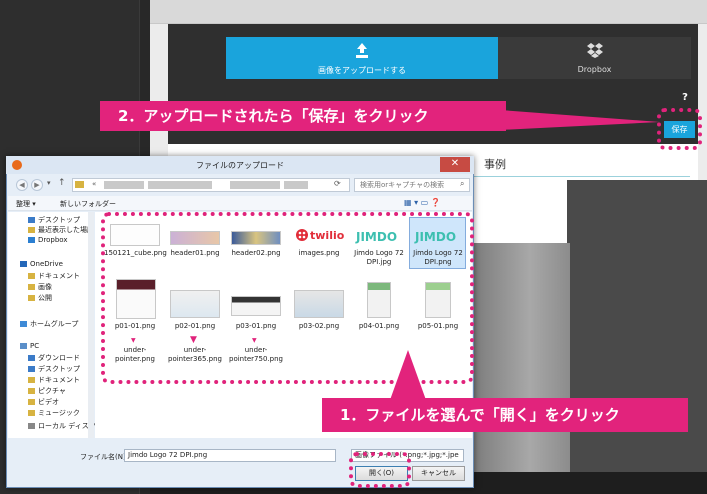  I want to click on dropbox-button: Dropbox, so click(594, 58).